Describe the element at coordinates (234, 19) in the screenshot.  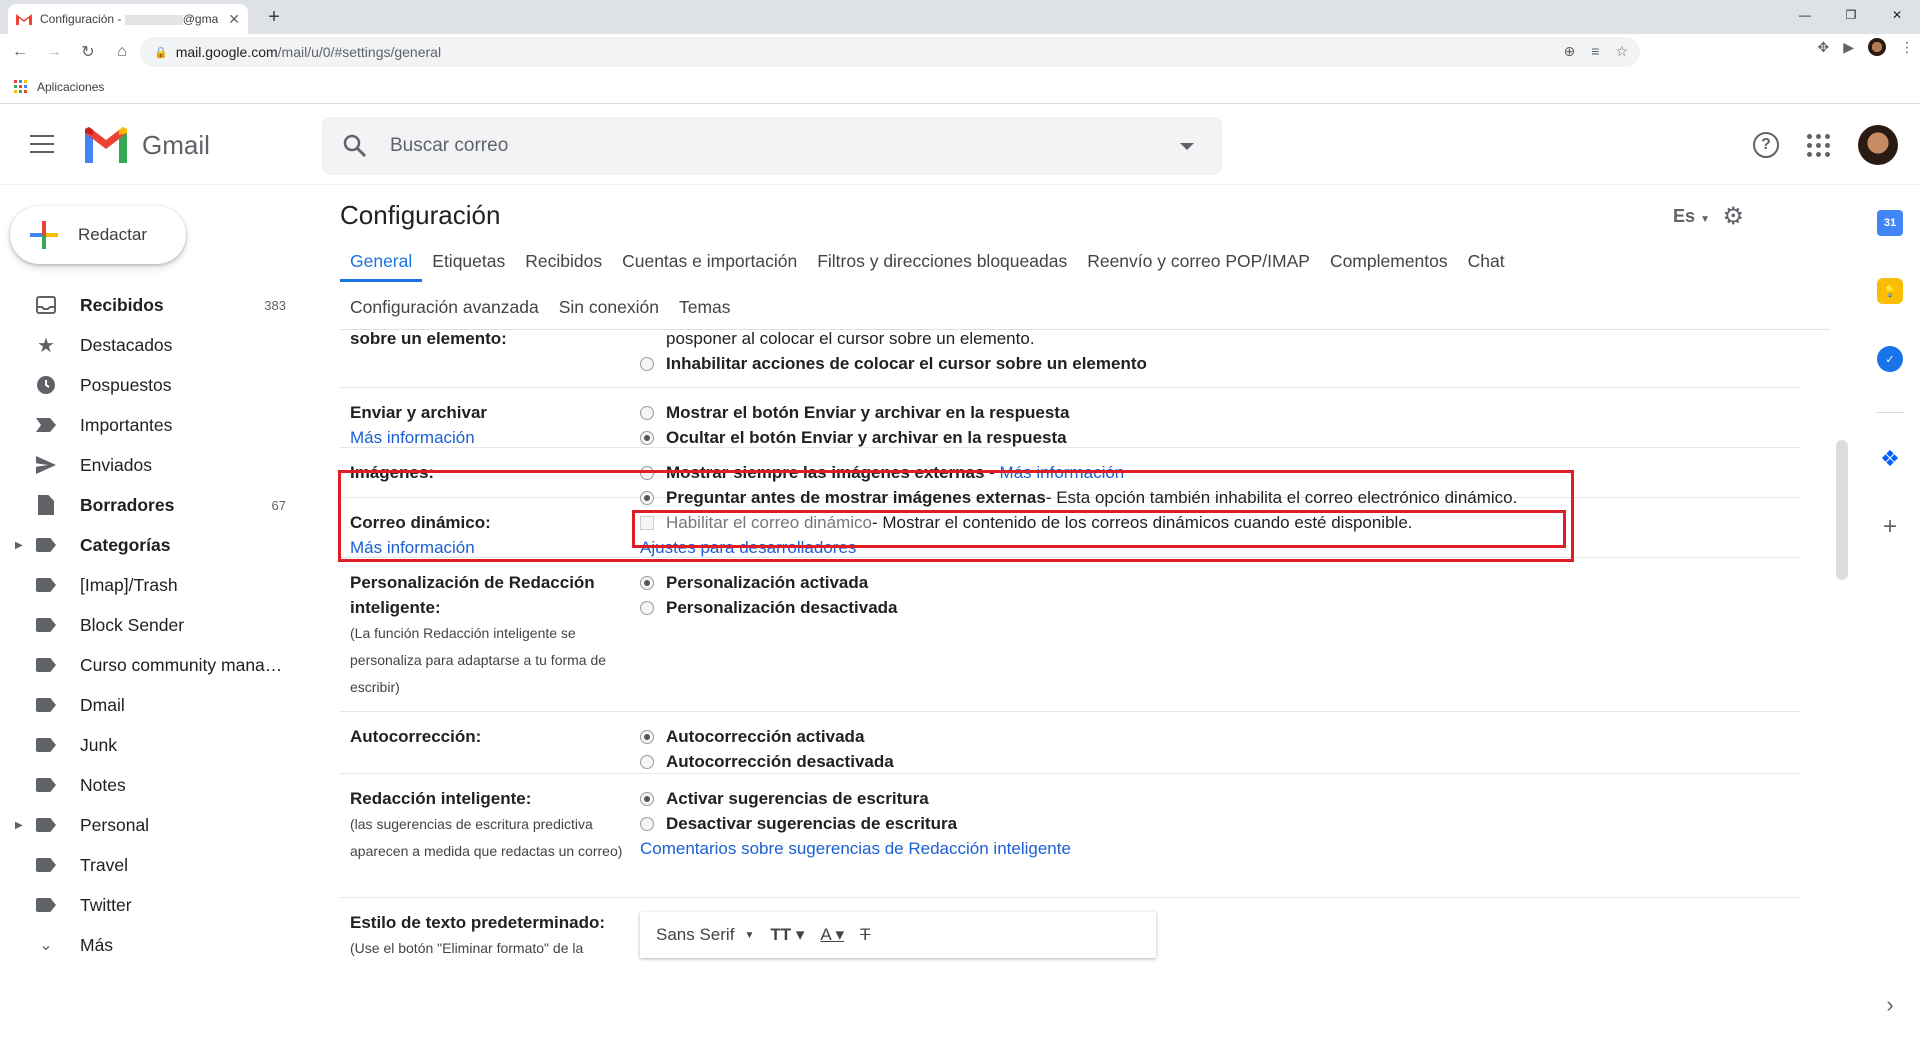
I see `close-tab-icon: ✕` at that location.